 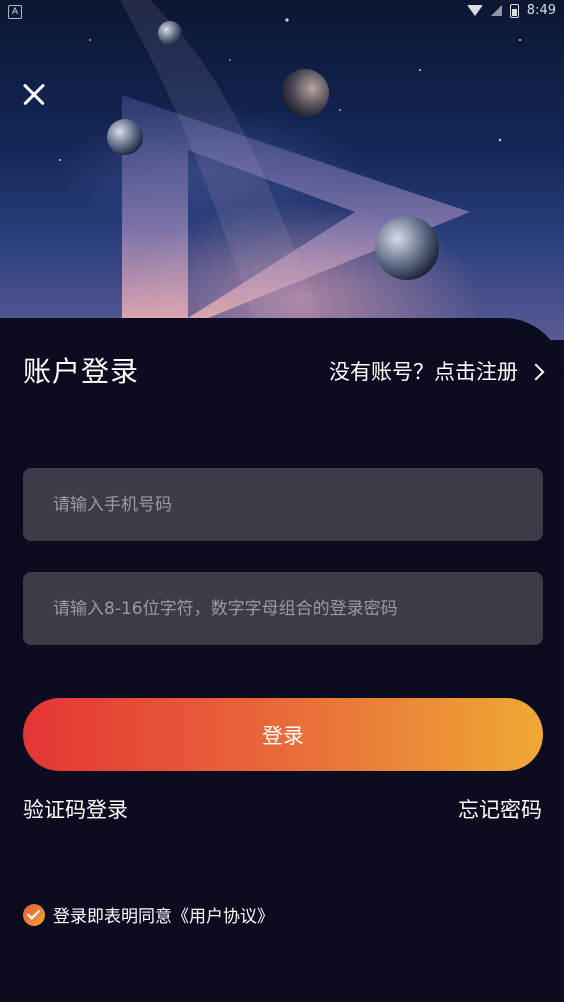 I want to click on agreement-checkbox, so click(x=34, y=914).